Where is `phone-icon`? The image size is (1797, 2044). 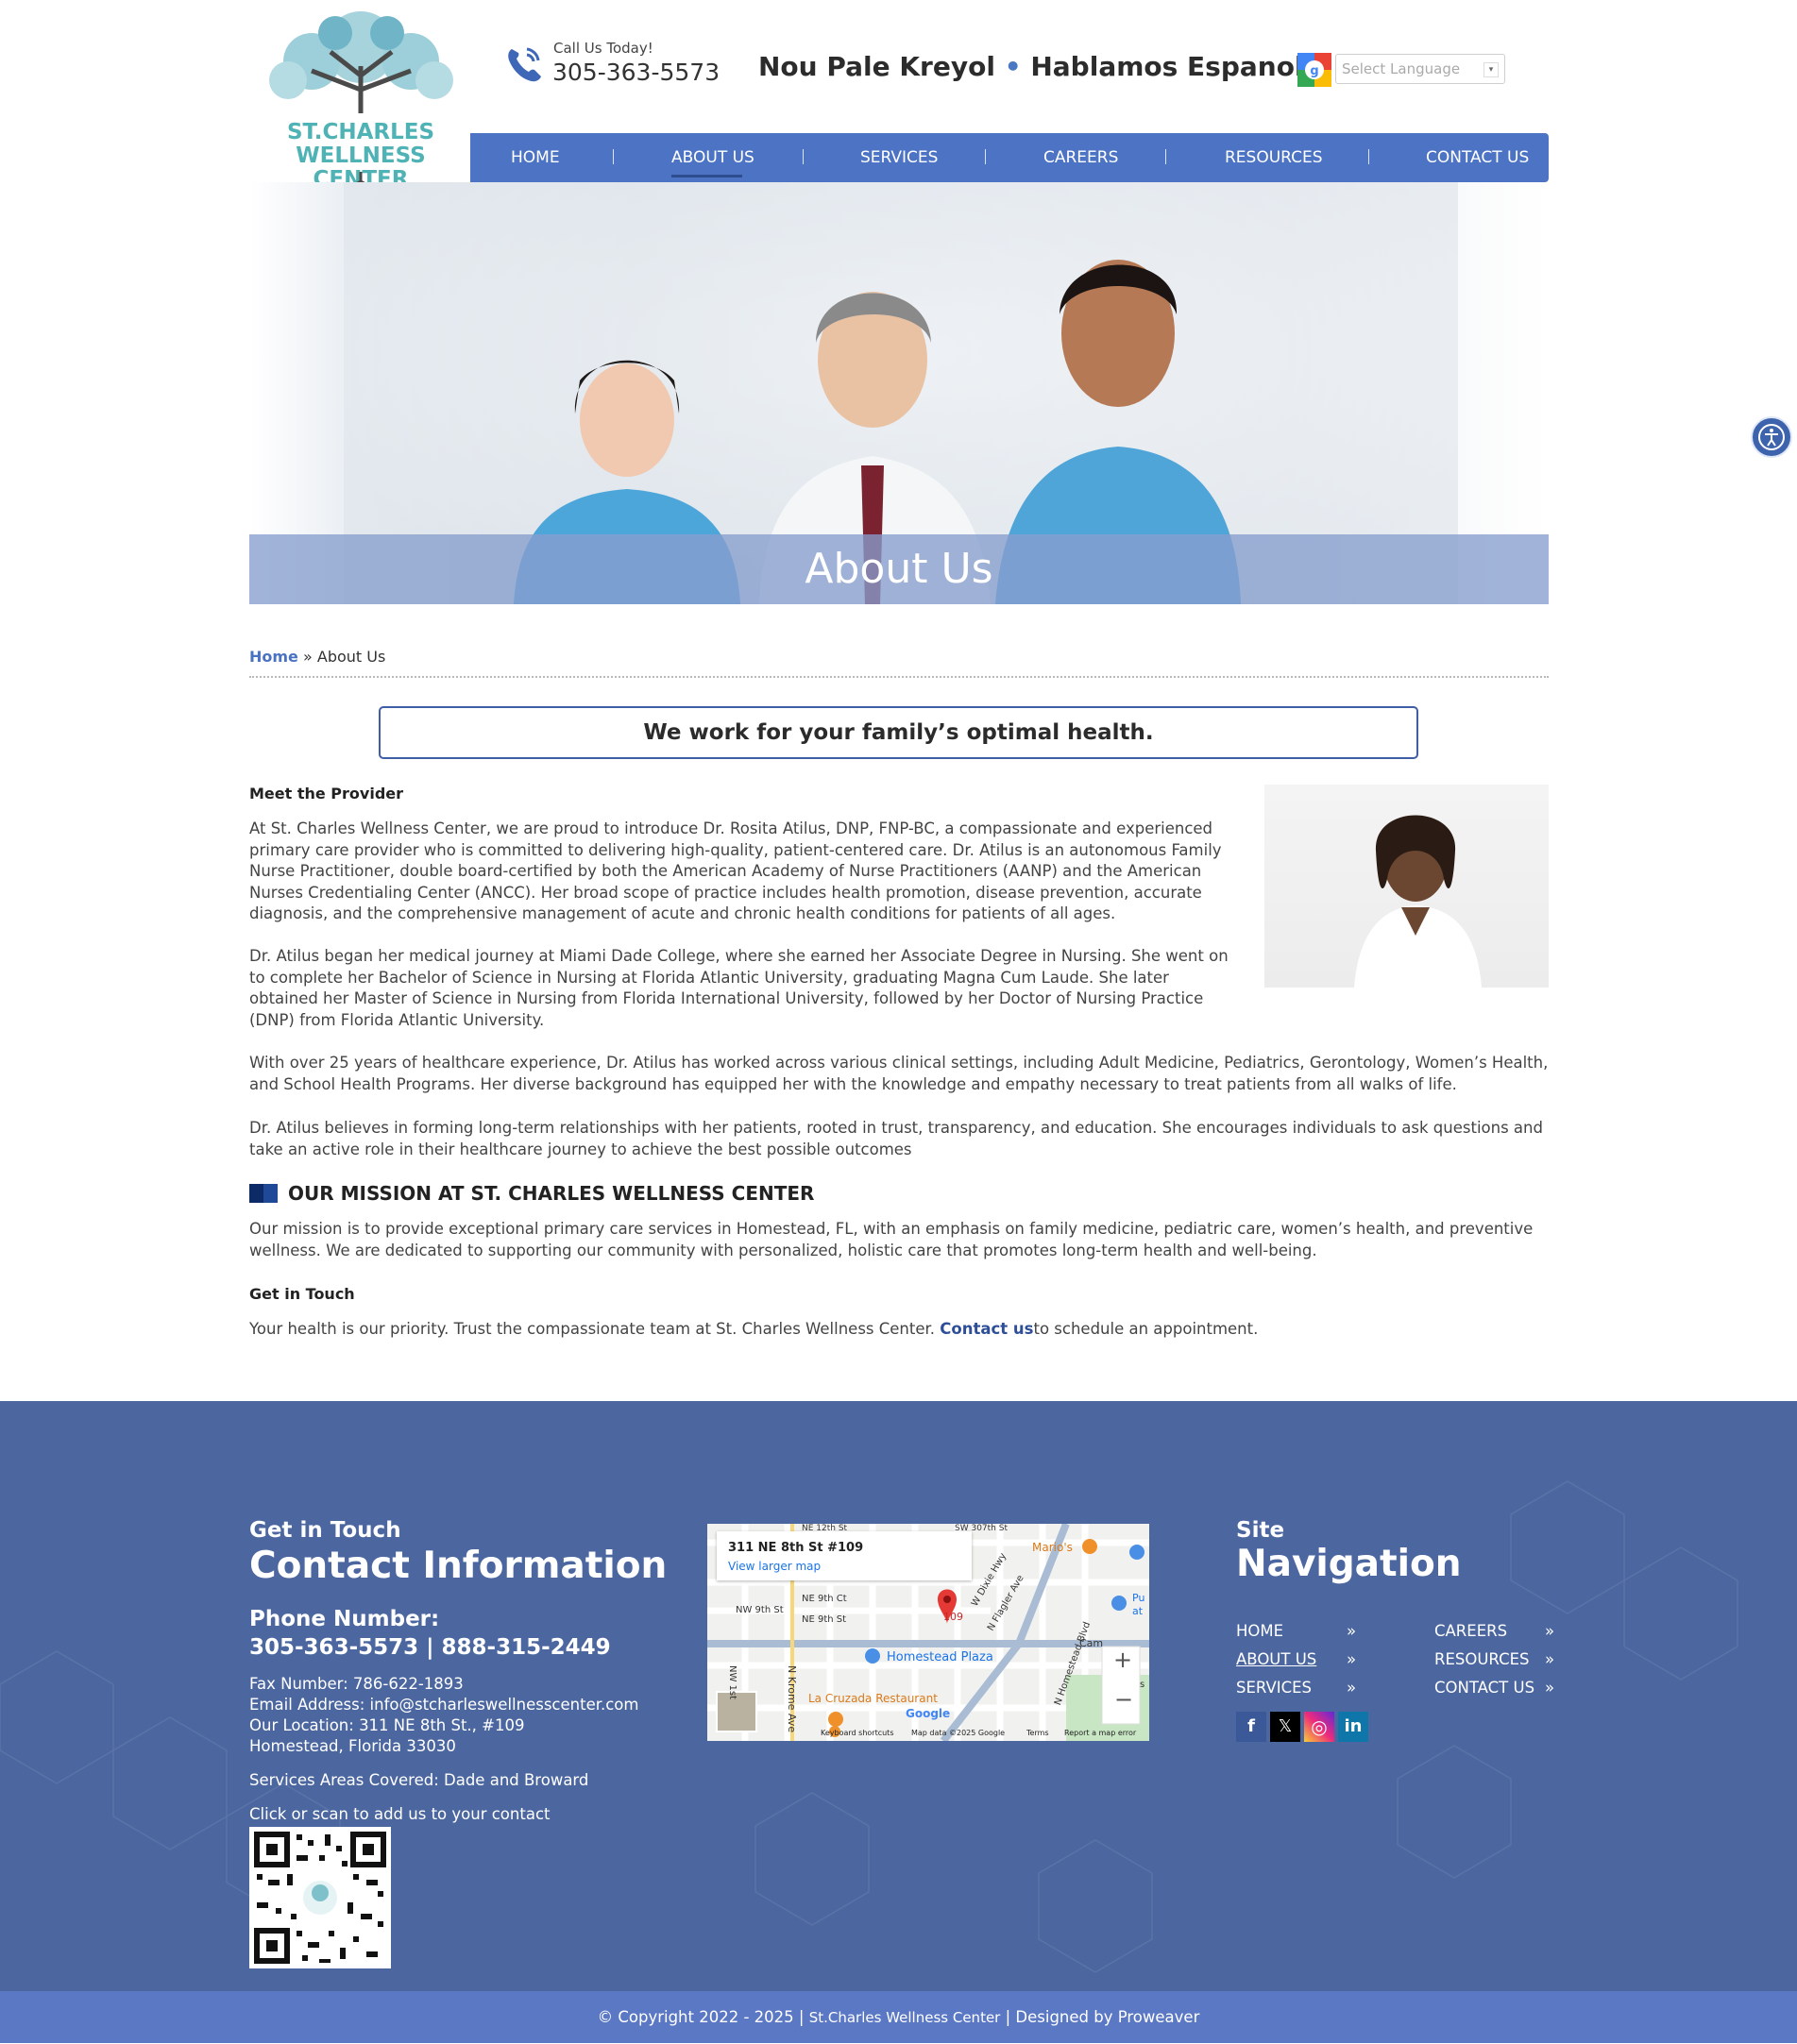 phone-icon is located at coordinates (524, 64).